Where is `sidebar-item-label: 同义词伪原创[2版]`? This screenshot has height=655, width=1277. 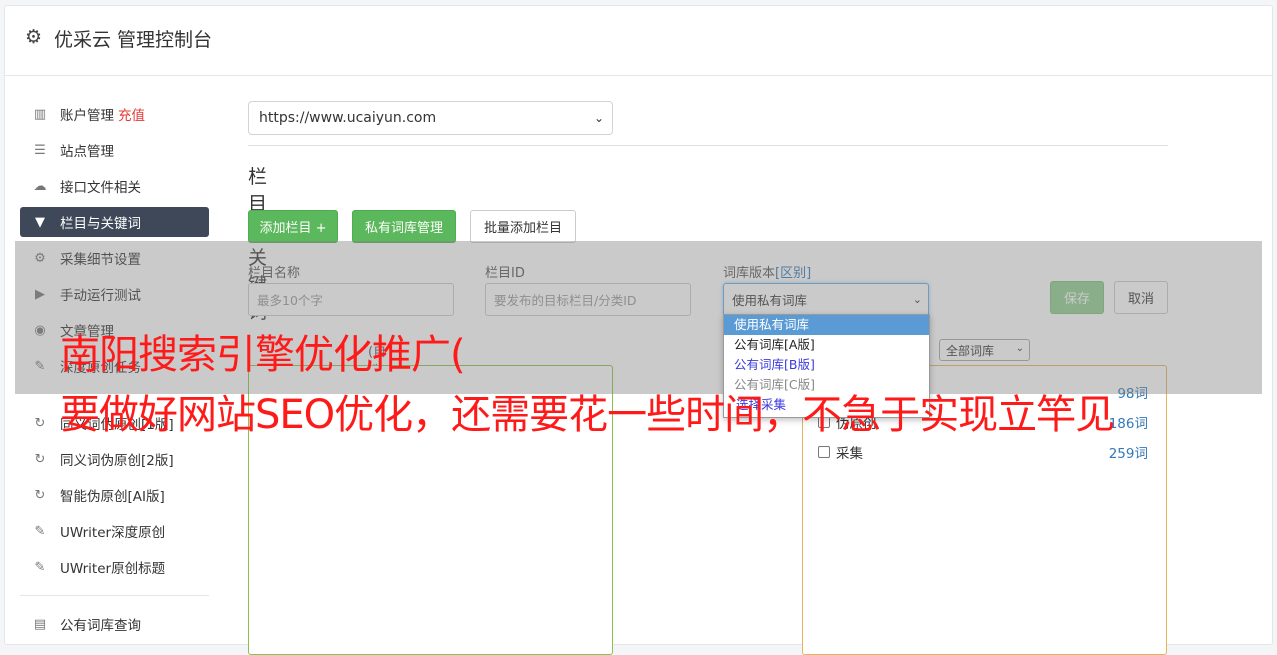
sidebar-item-label: 同义词伪原创[2版] is located at coordinates (117, 461).